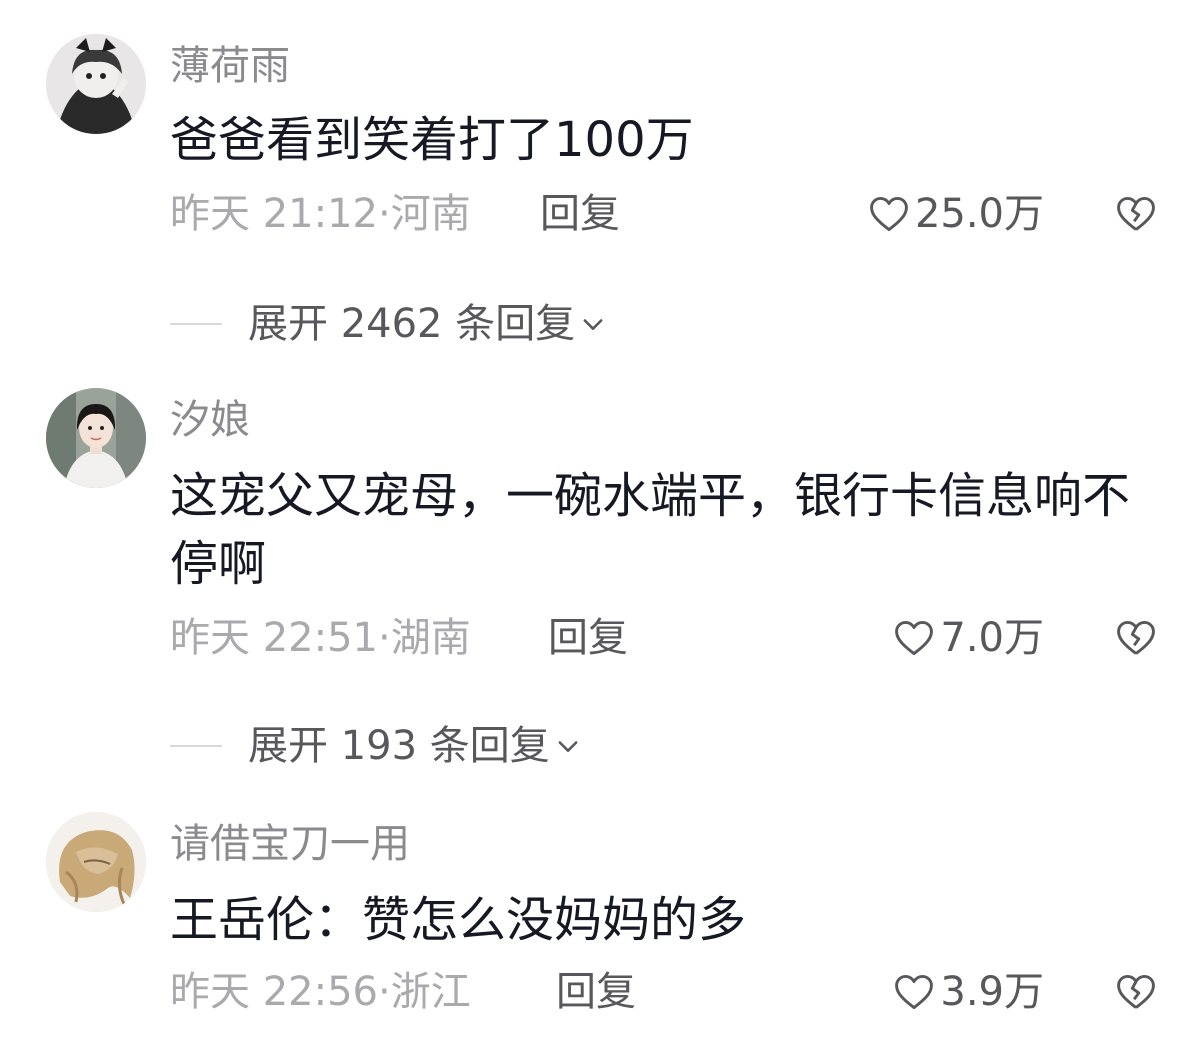 The height and width of the screenshot is (1046, 1200). I want to click on like-button: 25.0万, so click(955, 214).